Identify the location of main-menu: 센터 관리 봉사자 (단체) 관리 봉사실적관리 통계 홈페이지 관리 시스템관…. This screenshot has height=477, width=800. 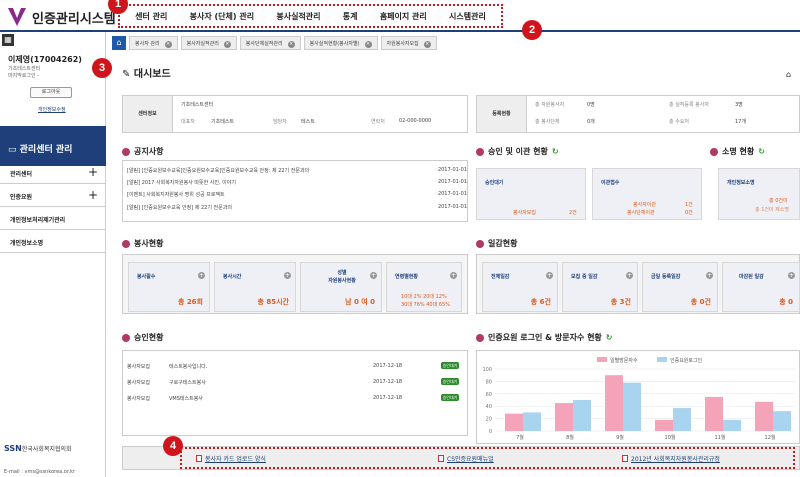
(310, 16).